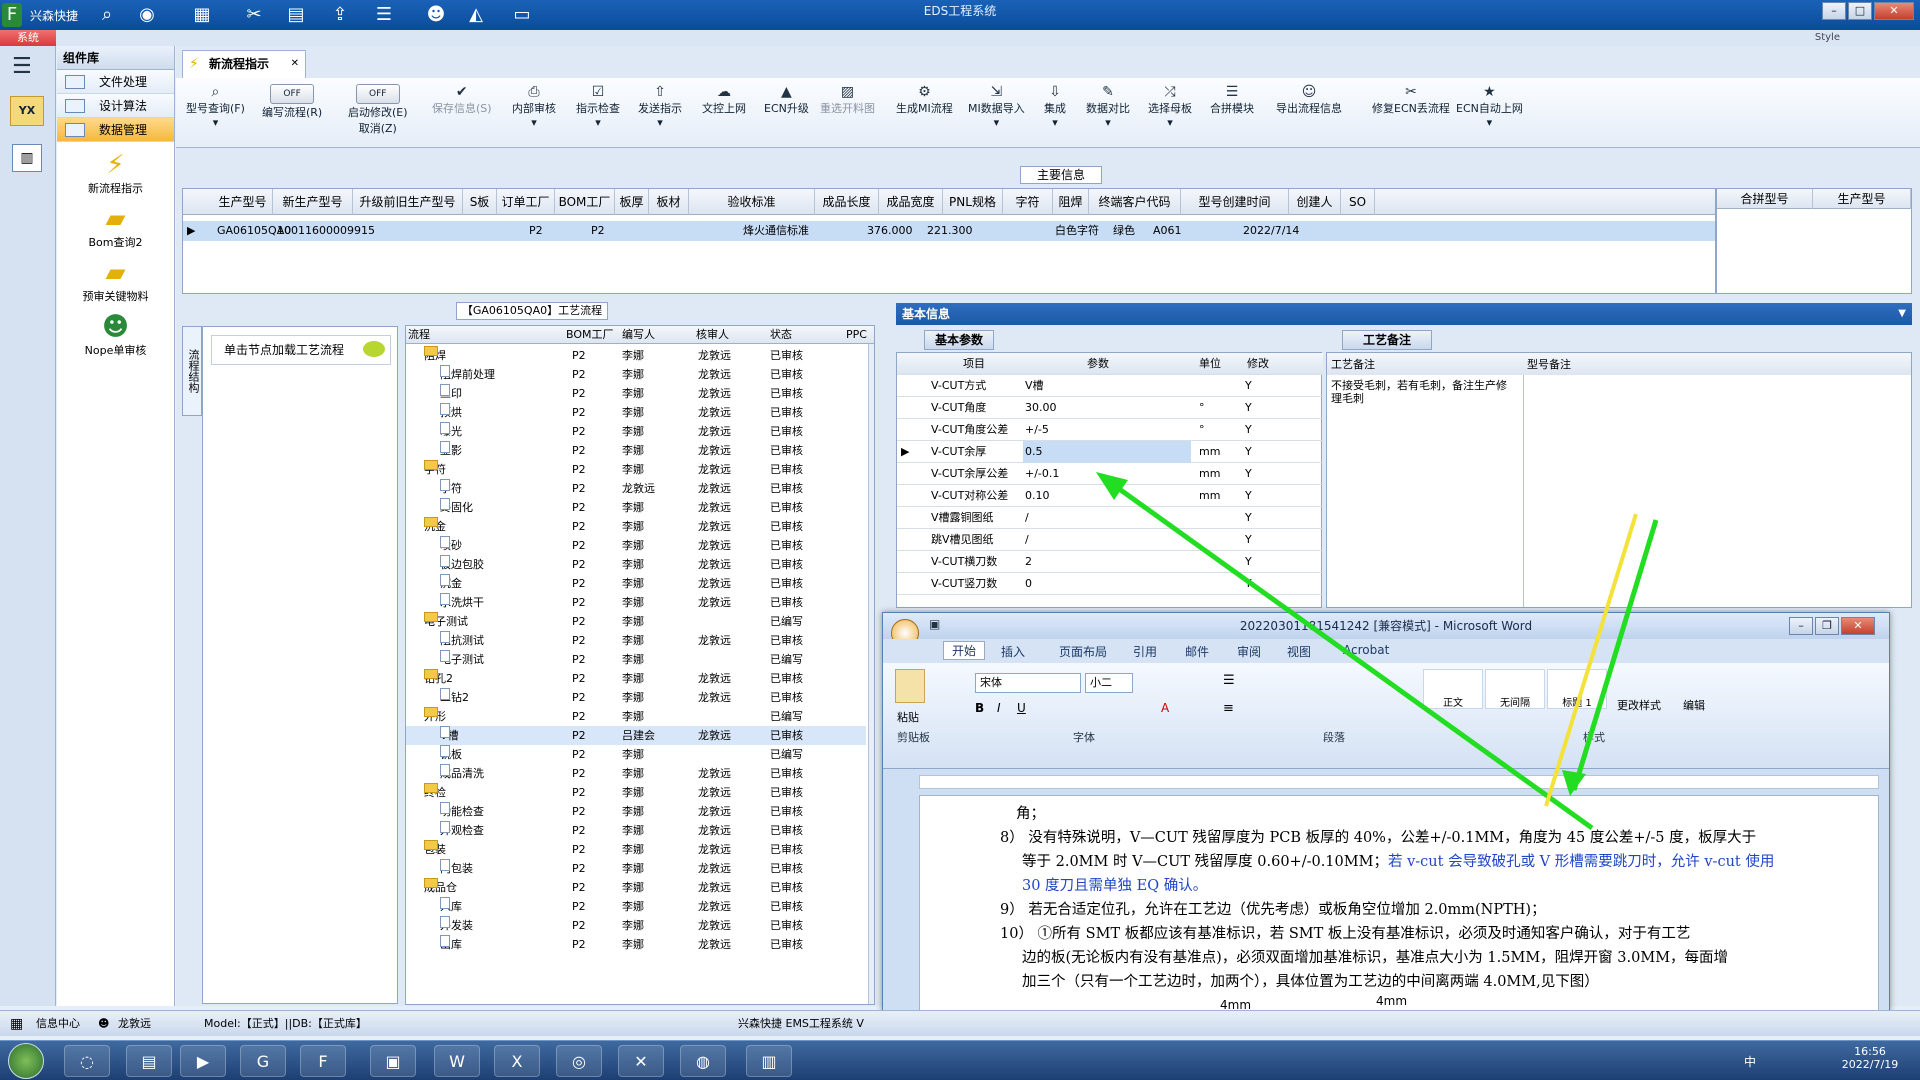  Describe the element at coordinates (58, 1024) in the screenshot. I see `status-info: 信息中心` at that location.